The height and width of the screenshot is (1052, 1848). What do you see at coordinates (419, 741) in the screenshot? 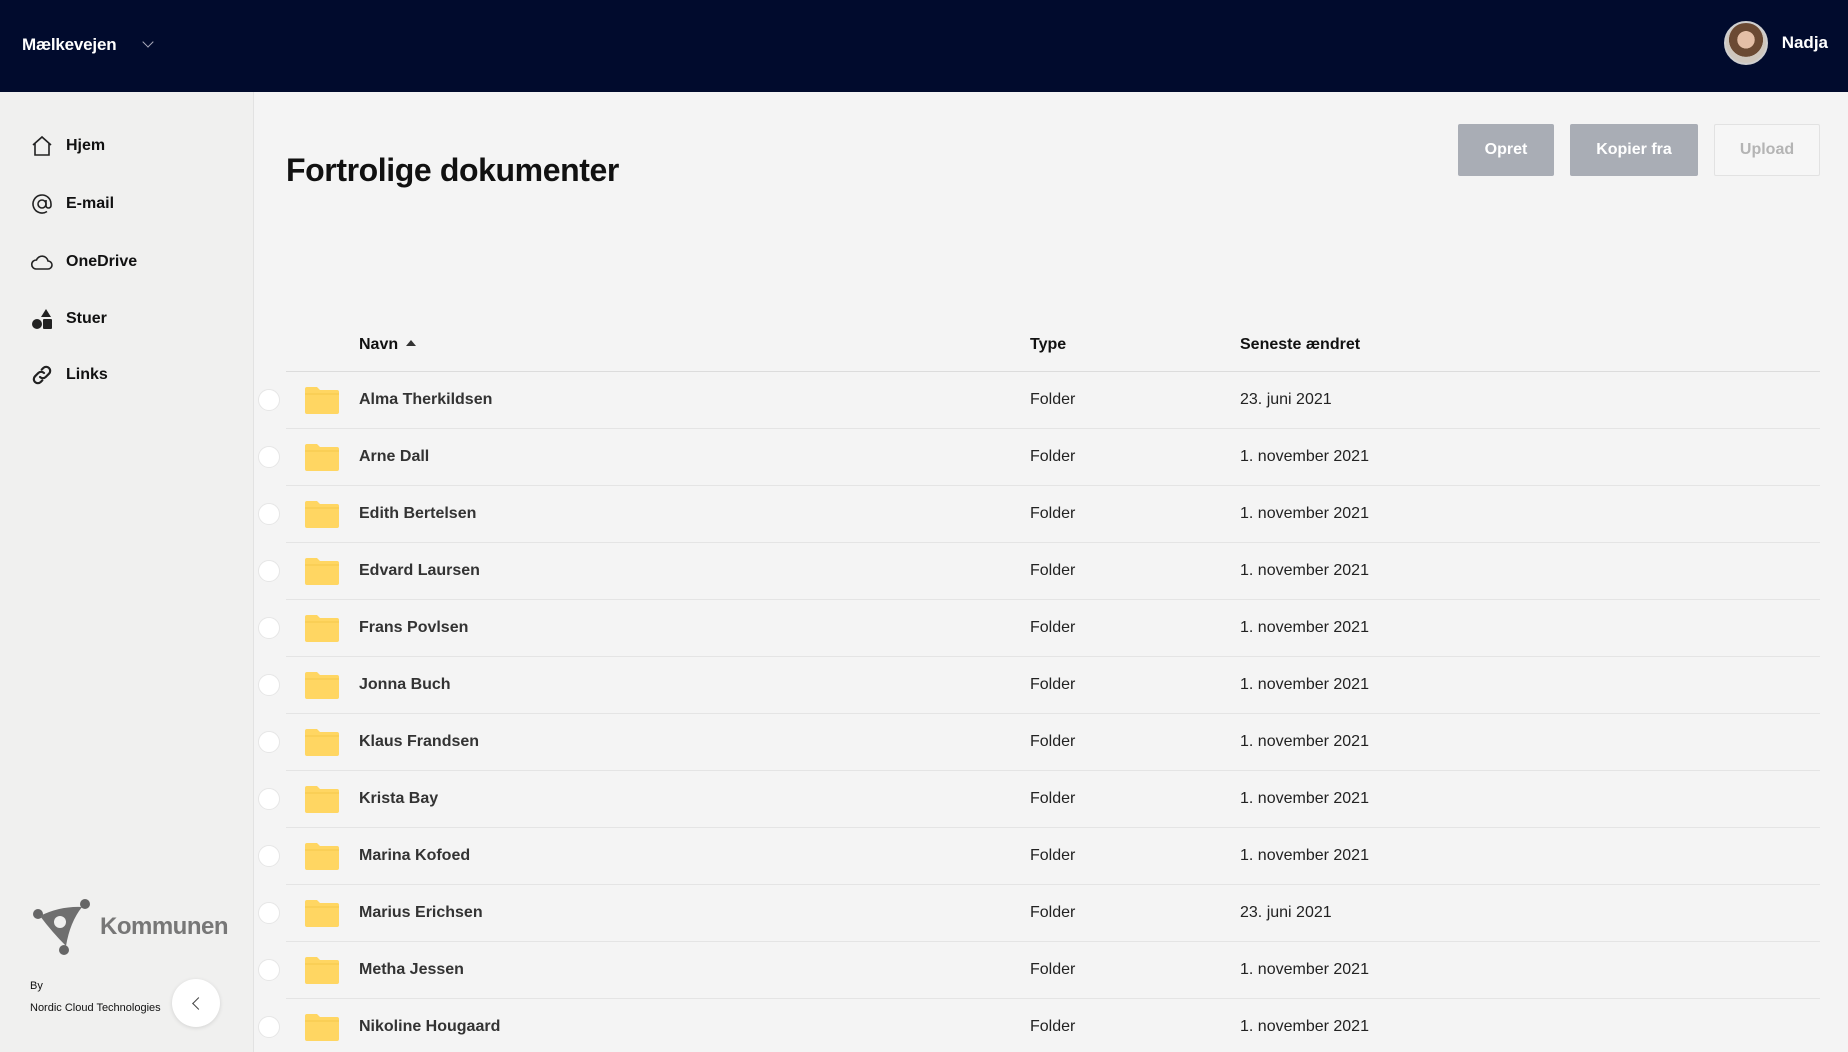
I see `row-name: Klaus Frandsen` at bounding box center [419, 741].